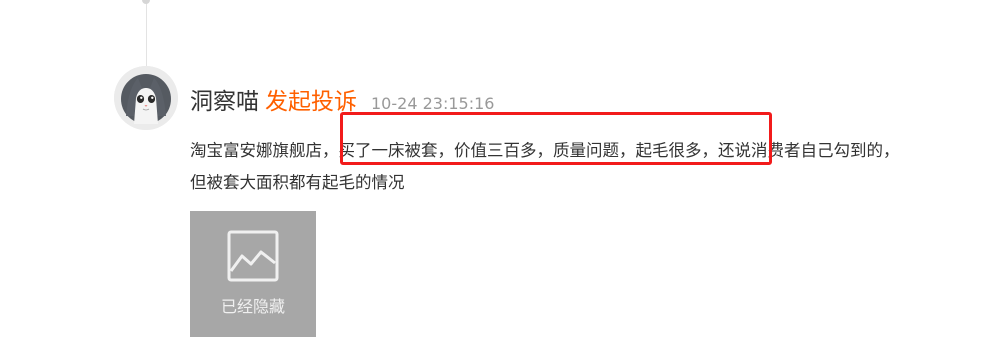 The height and width of the screenshot is (343, 994). Describe the element at coordinates (556, 138) in the screenshot. I see `highlight-box` at that location.